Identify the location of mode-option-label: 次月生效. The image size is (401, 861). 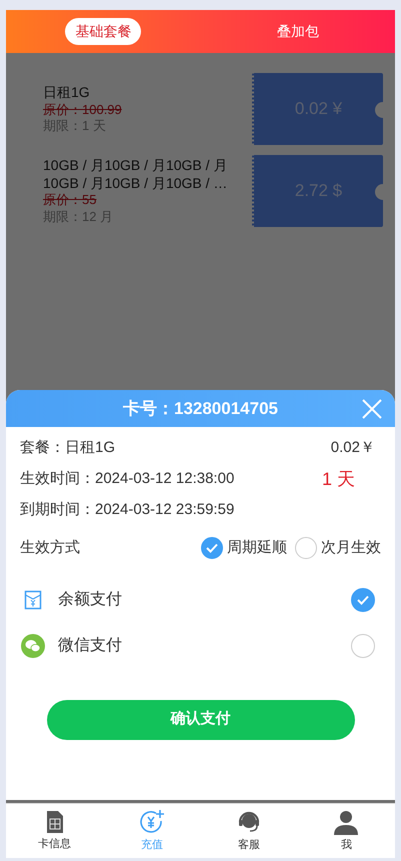
(351, 548).